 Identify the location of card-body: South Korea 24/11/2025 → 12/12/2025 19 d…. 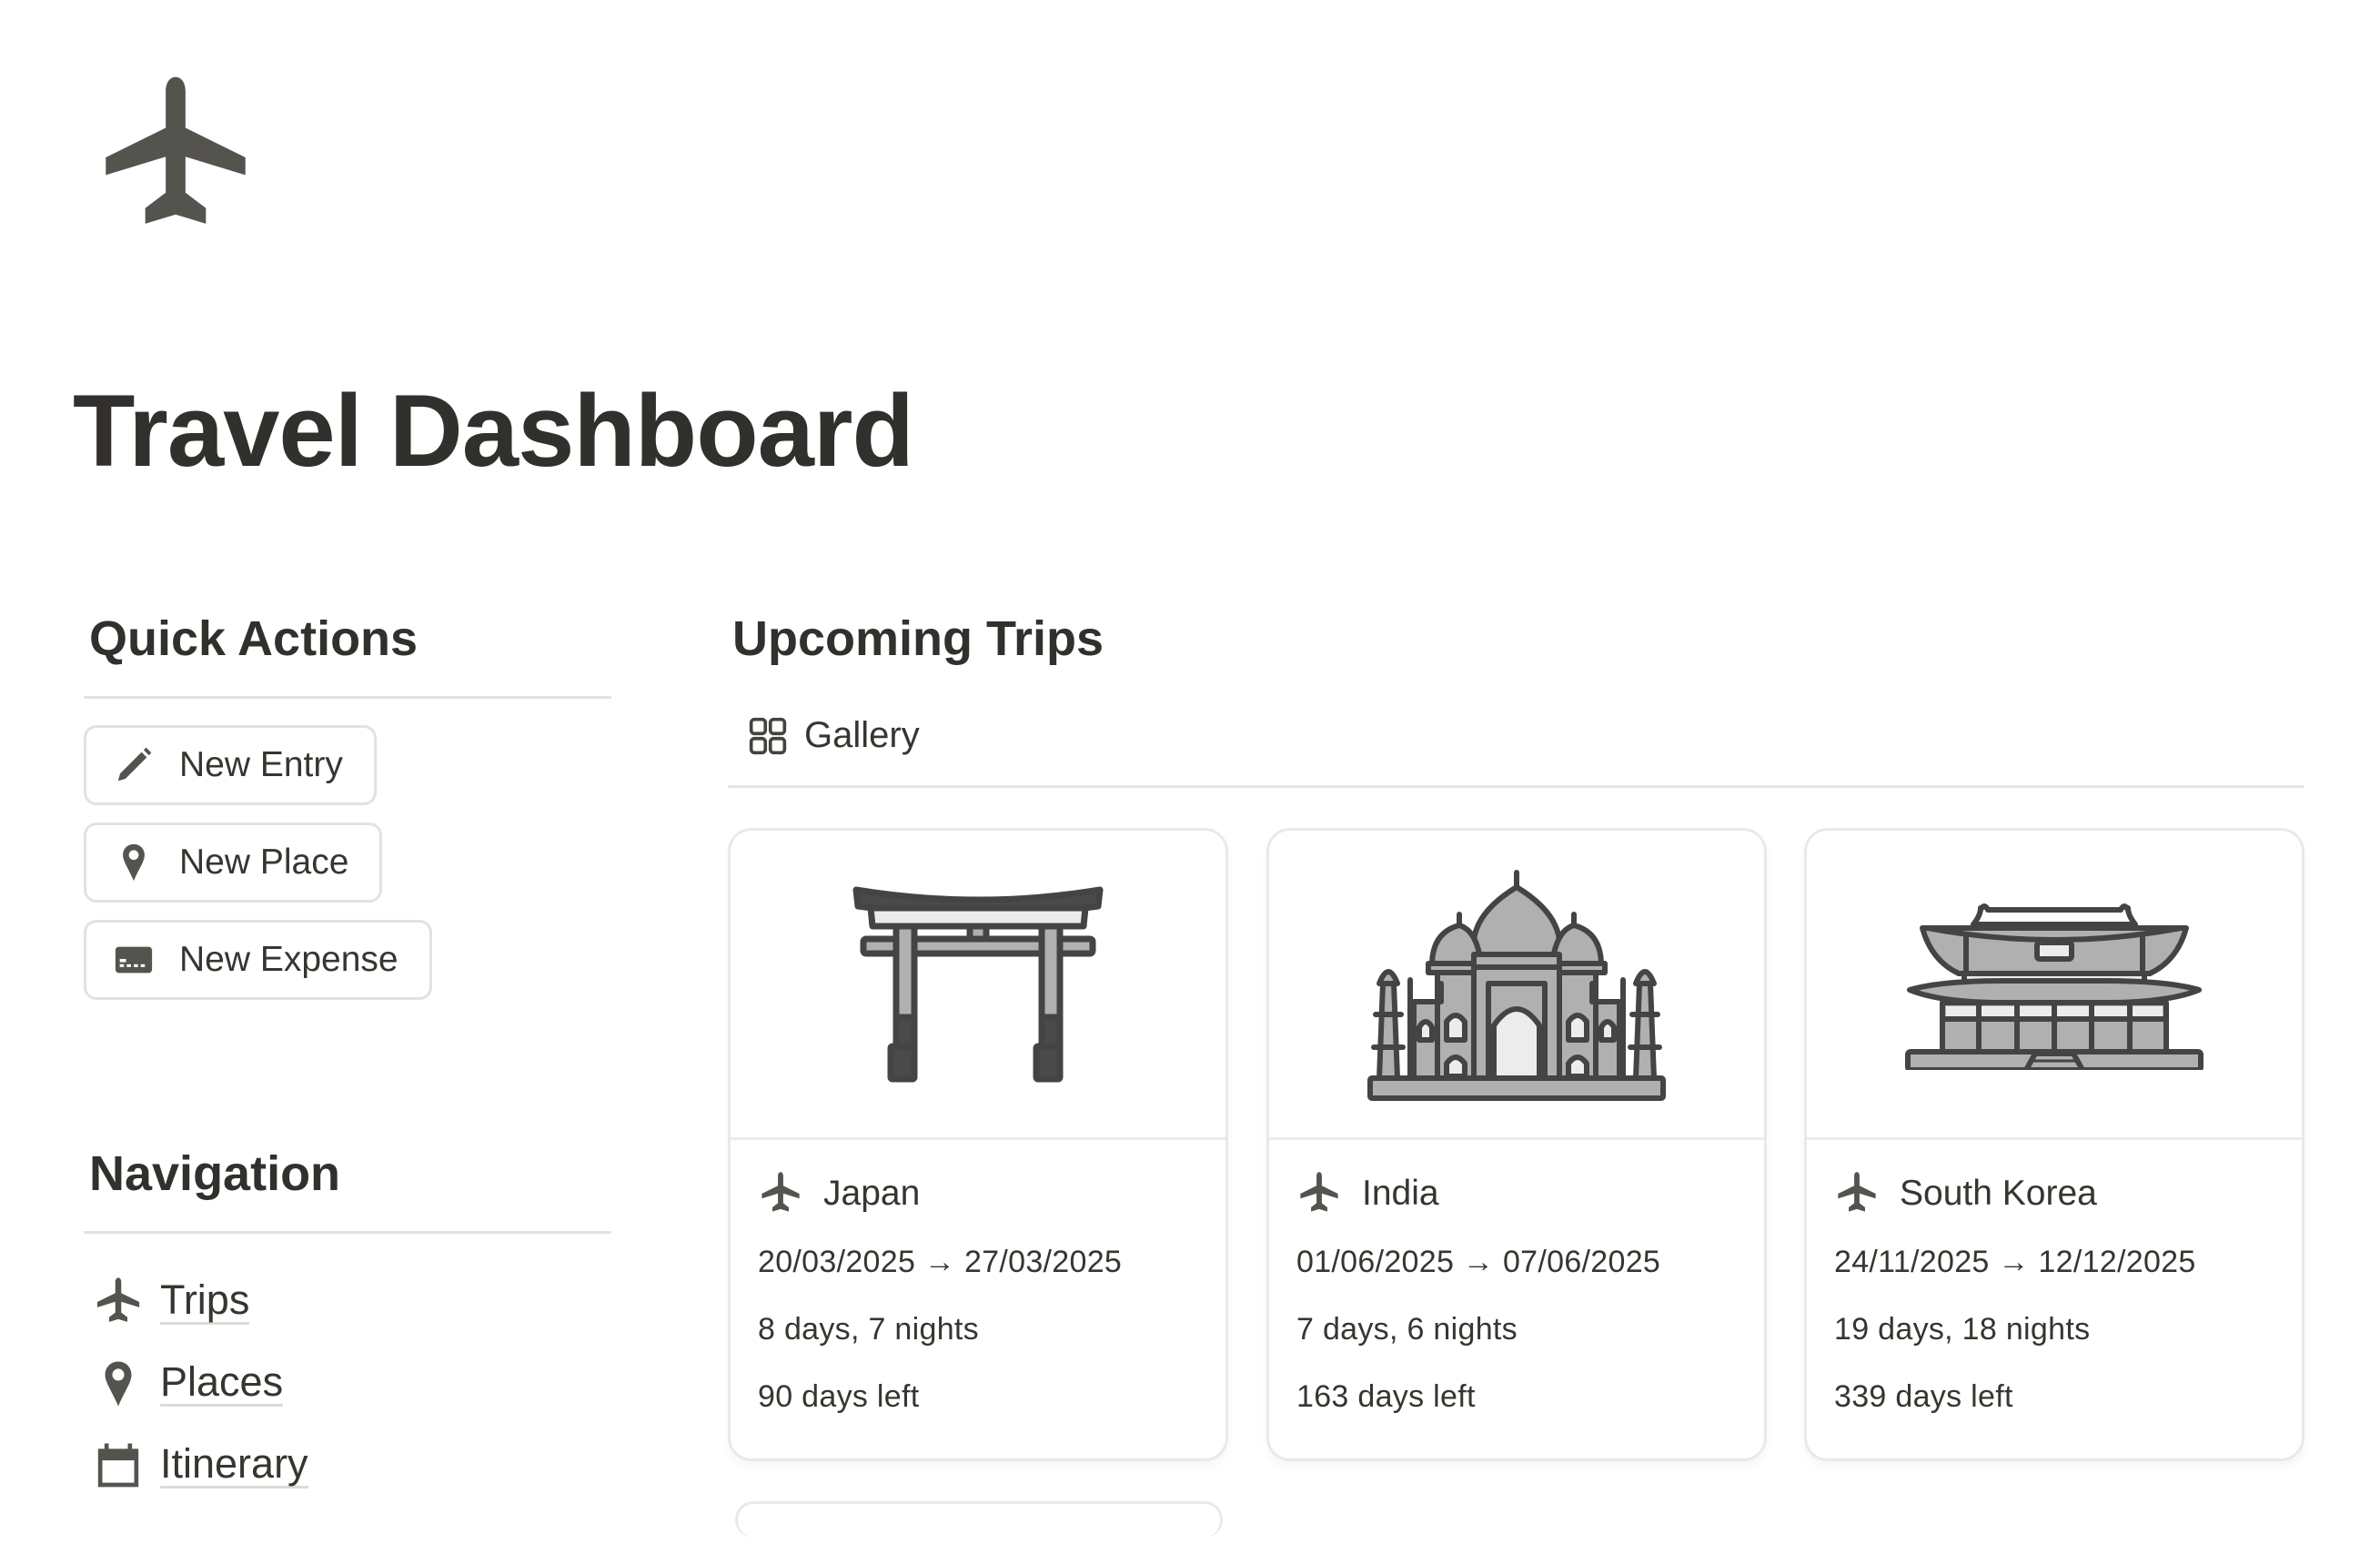
(2054, 1279).